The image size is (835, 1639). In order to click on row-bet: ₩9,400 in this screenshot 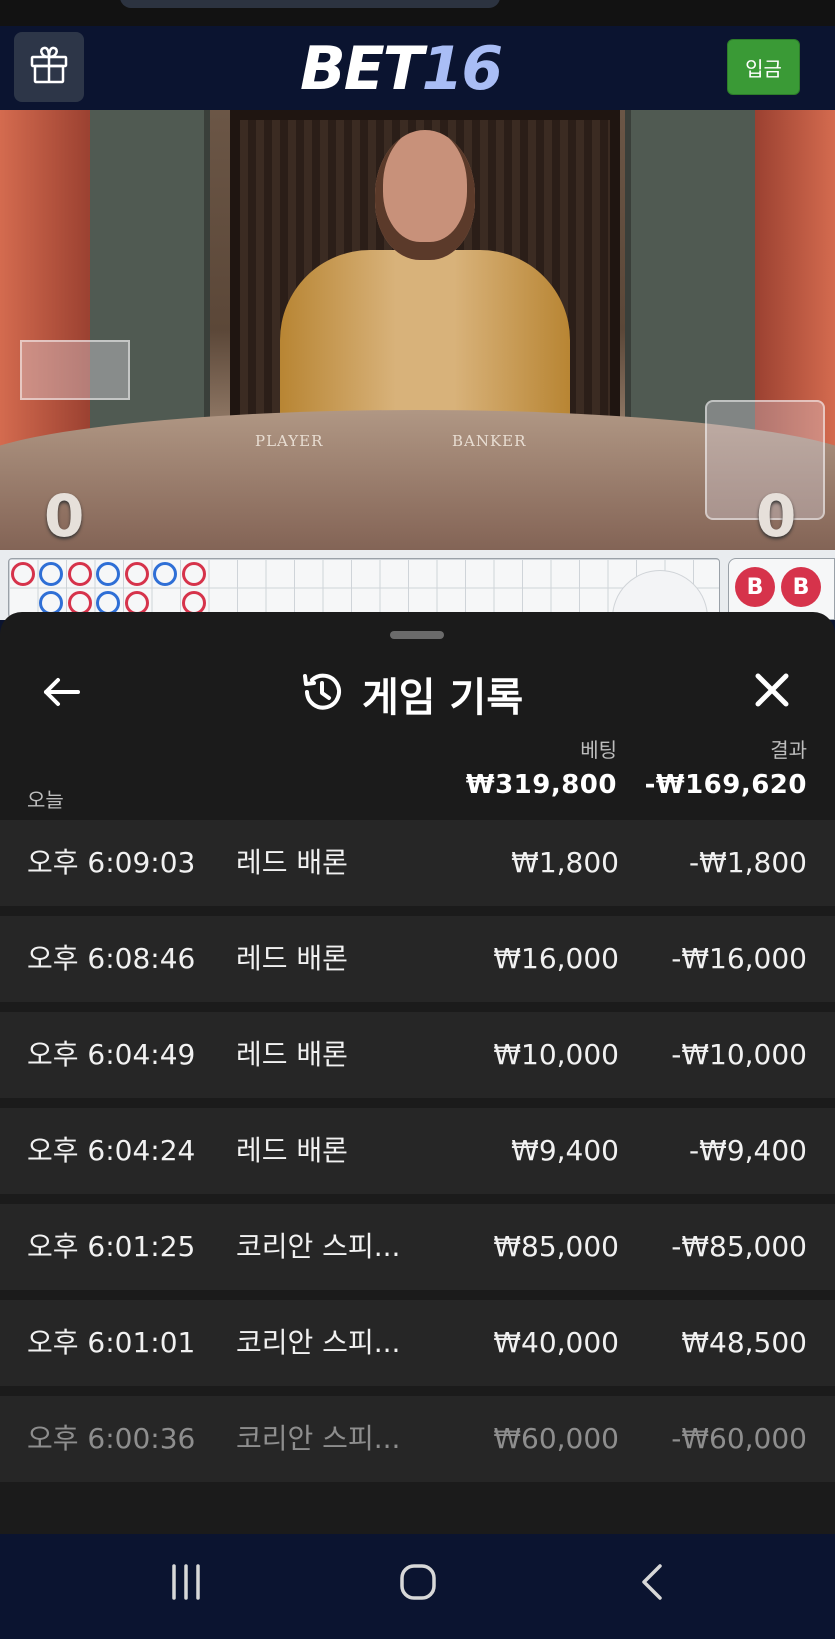, I will do `click(565, 1150)`.